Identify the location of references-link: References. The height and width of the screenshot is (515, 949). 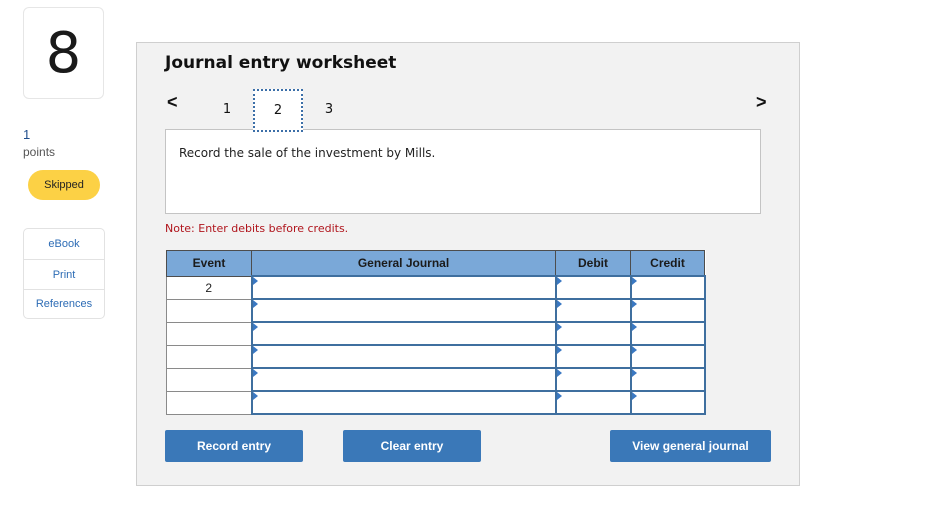
(64, 303).